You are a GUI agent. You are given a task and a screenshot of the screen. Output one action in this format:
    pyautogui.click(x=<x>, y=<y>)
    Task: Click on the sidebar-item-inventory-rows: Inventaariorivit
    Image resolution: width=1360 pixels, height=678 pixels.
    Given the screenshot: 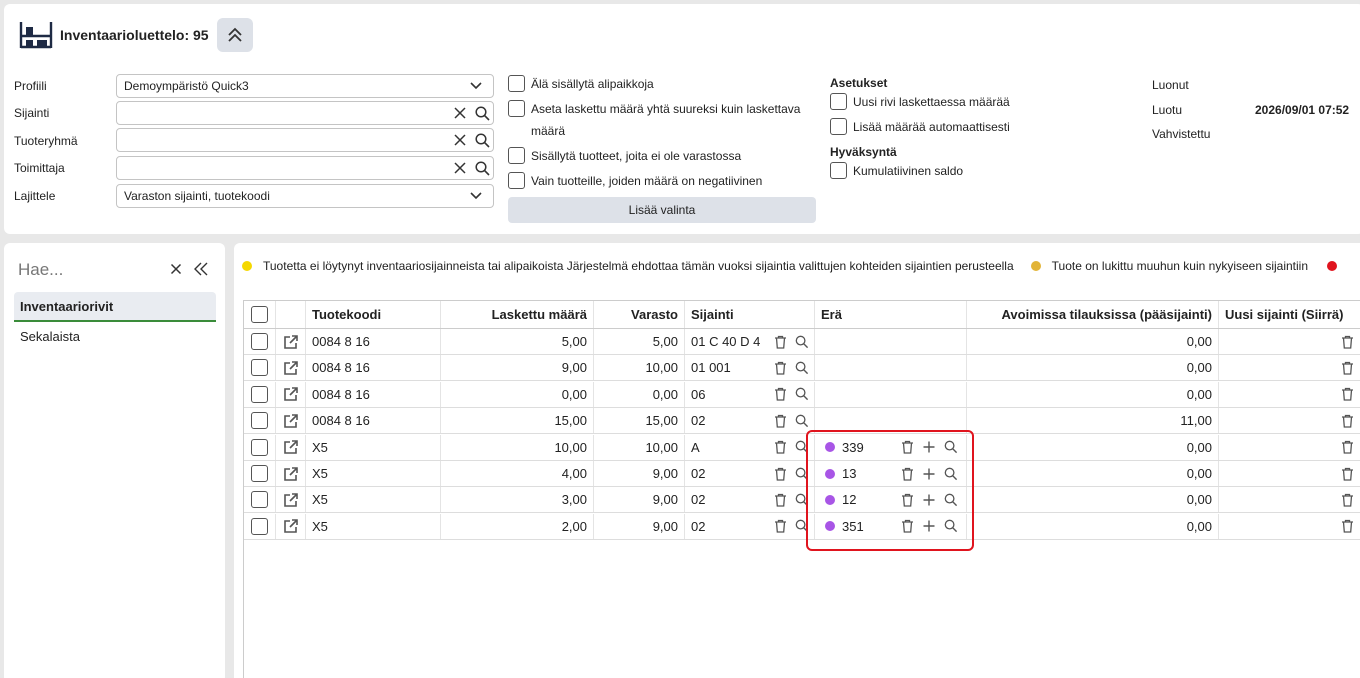 What is the action you would take?
    pyautogui.click(x=115, y=307)
    